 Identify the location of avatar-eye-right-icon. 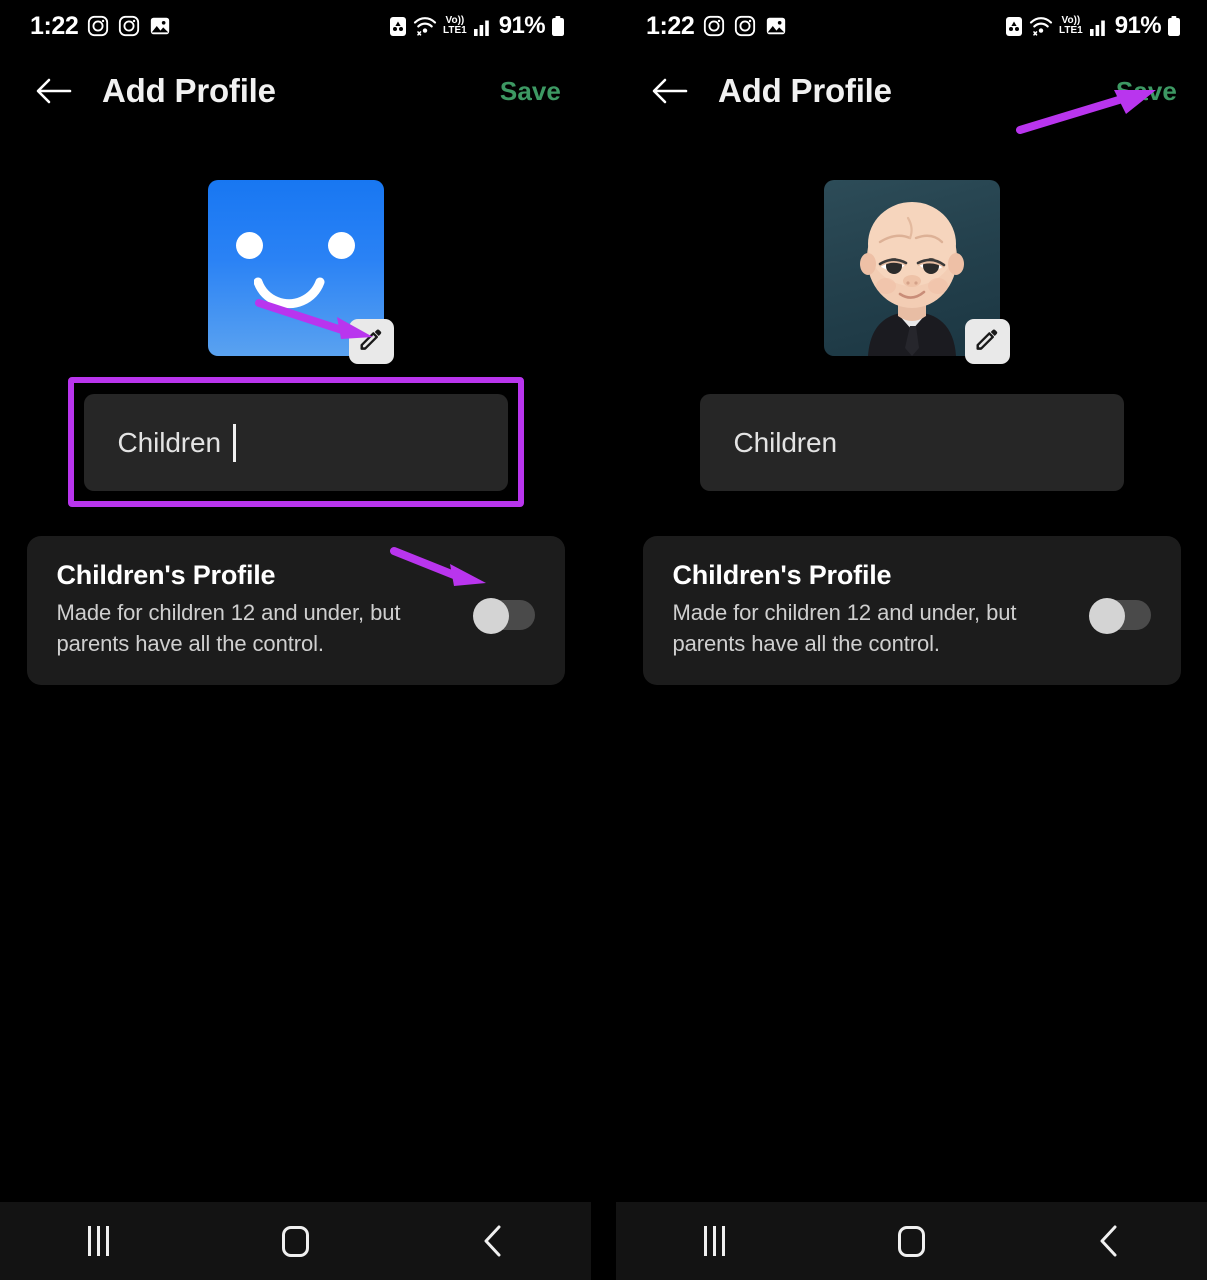
(341, 245).